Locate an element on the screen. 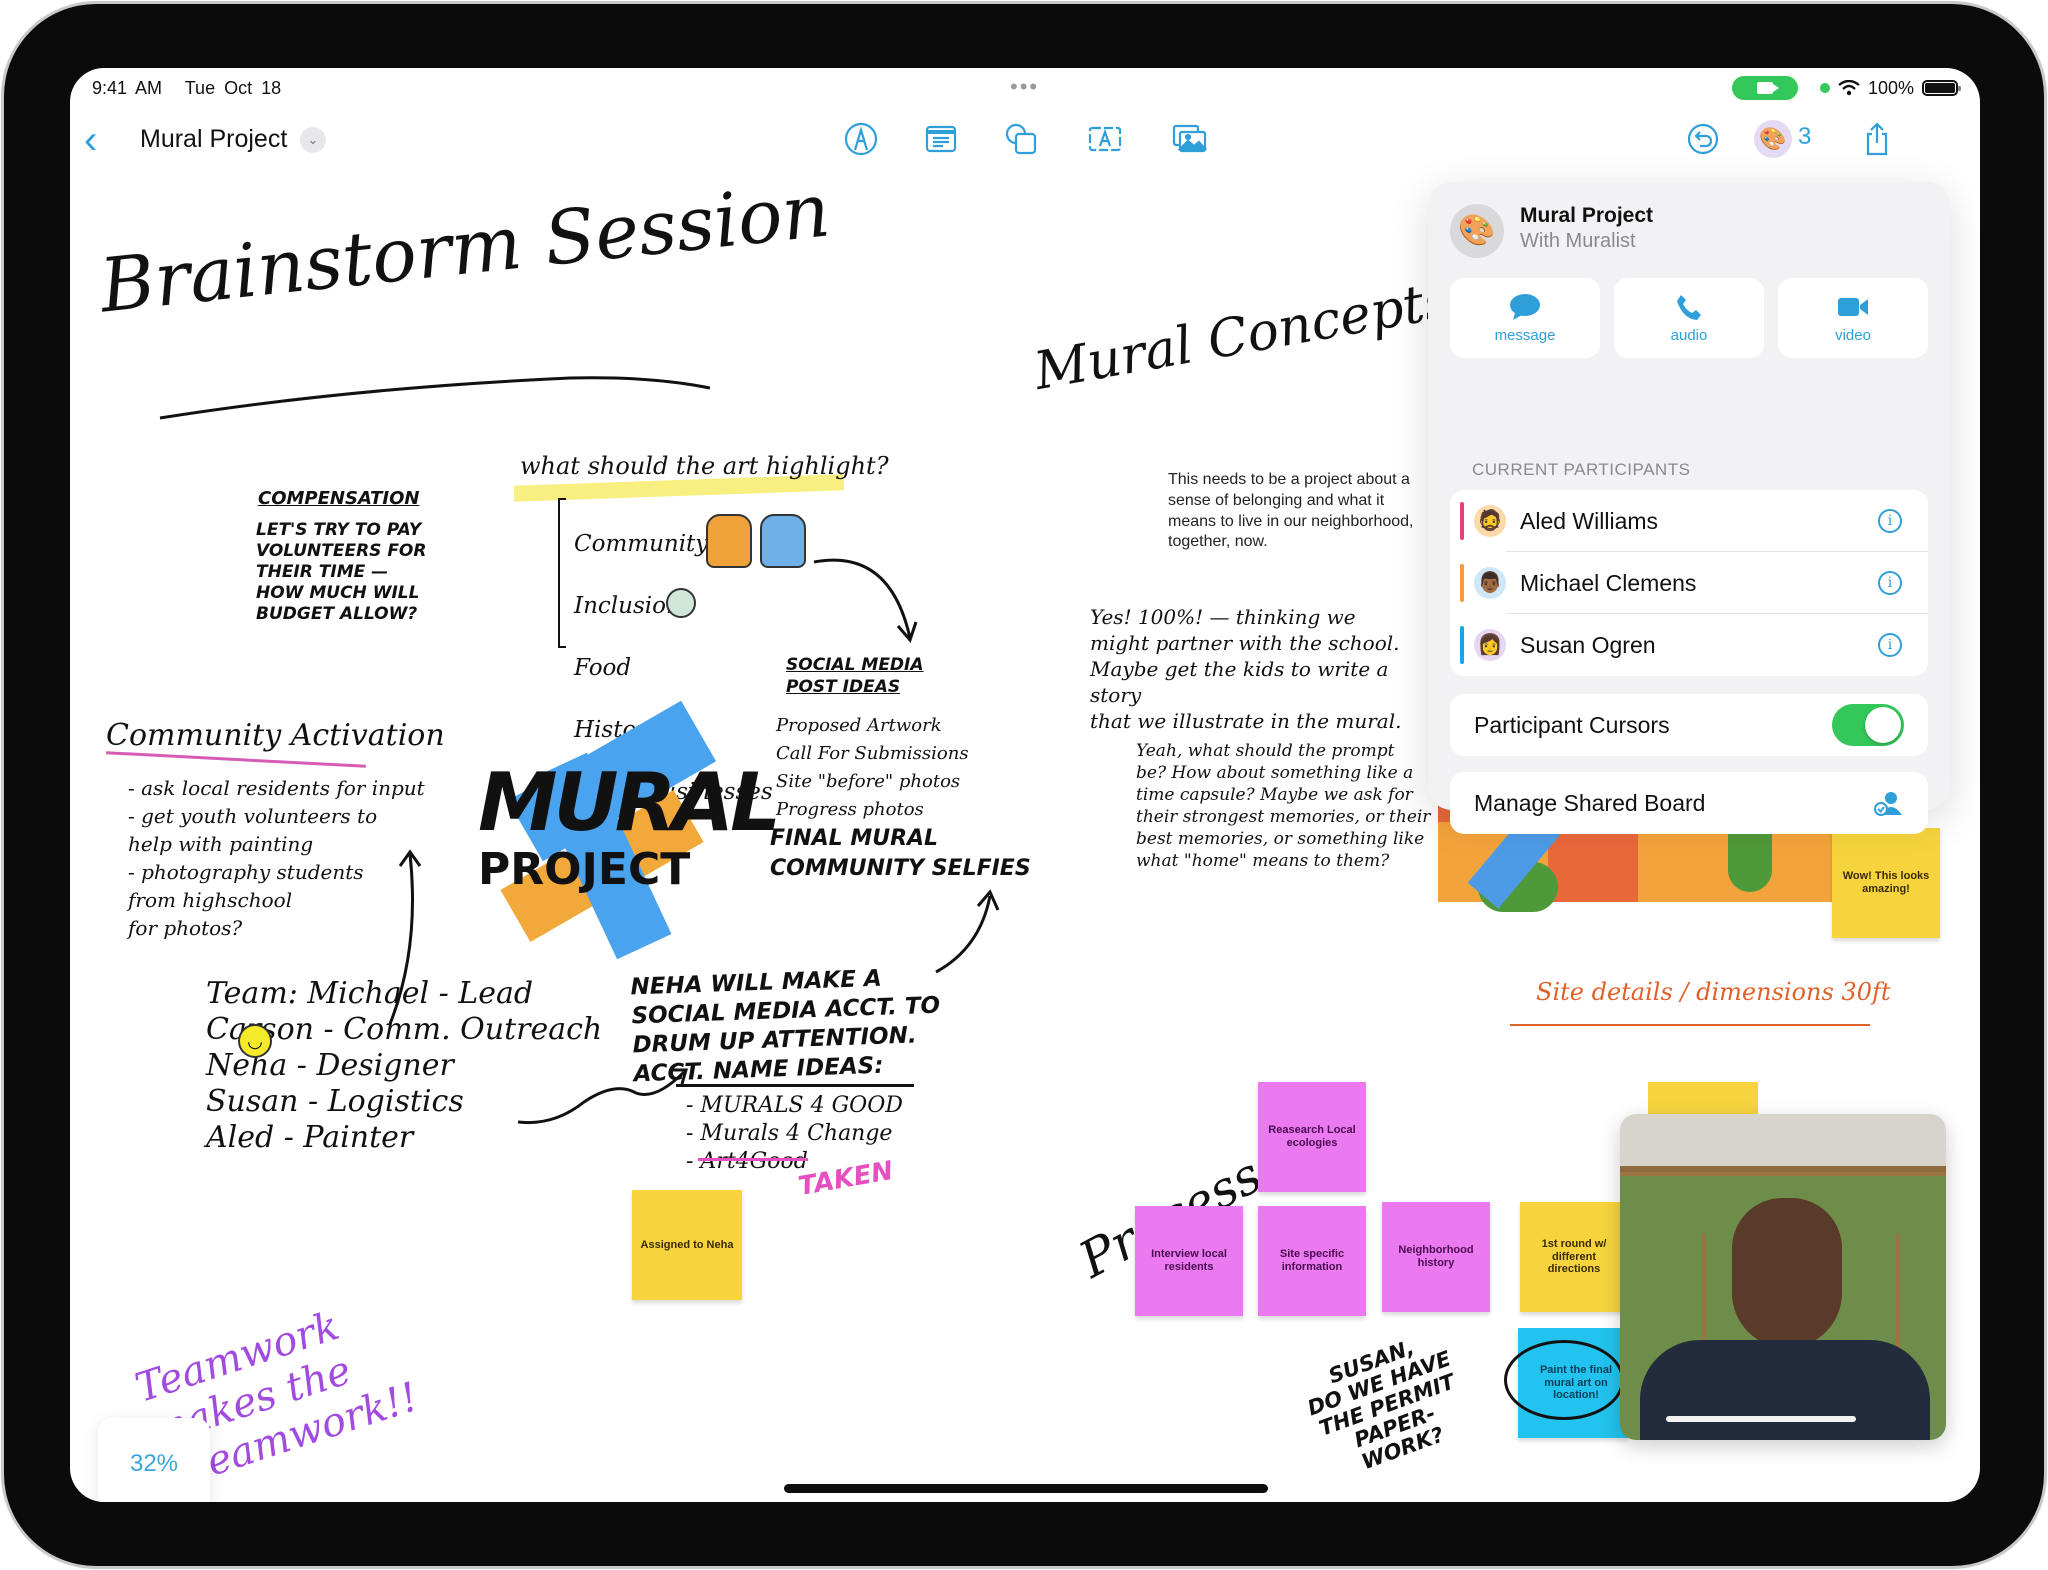 This screenshot has height=1570, width=2048. collaboration-button: 🎨 is located at coordinates (1773, 139).